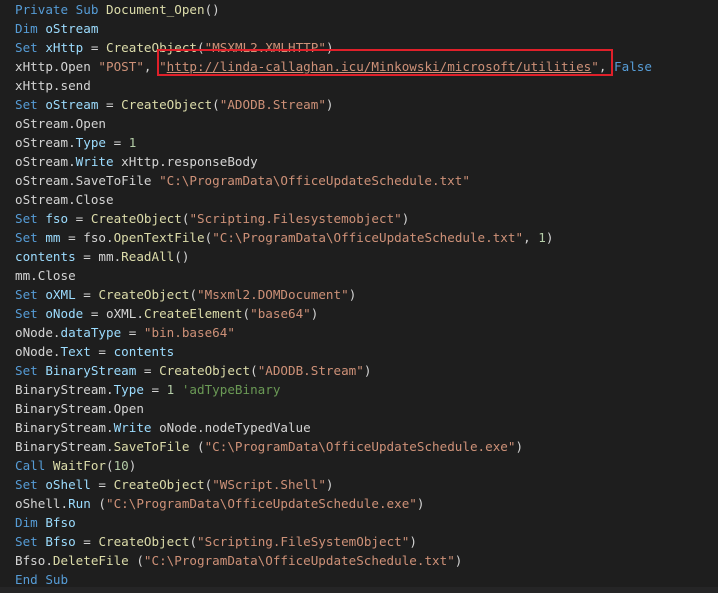 Image resolution: width=718 pixels, height=593 pixels. What do you see at coordinates (64, 313) in the screenshot?
I see `code-token: oNode` at bounding box center [64, 313].